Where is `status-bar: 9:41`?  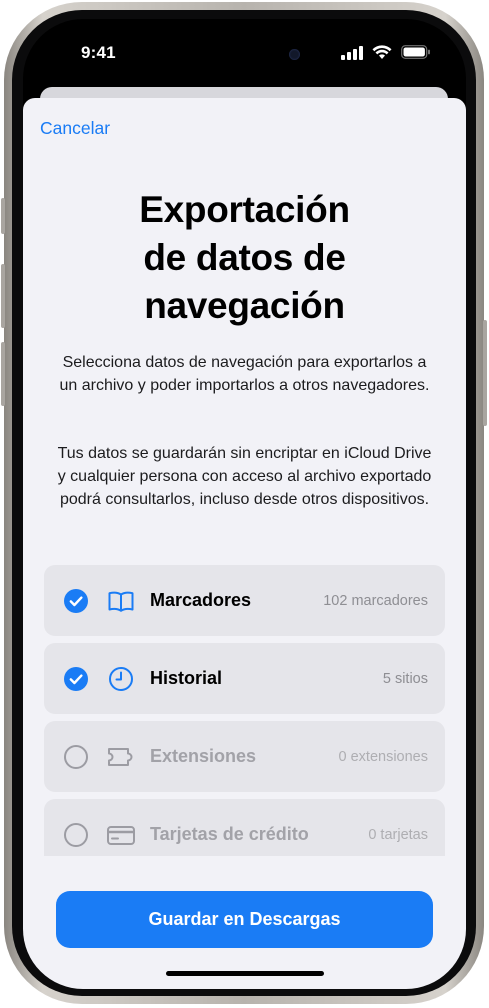
status-bar: 9:41 is located at coordinates (244, 54).